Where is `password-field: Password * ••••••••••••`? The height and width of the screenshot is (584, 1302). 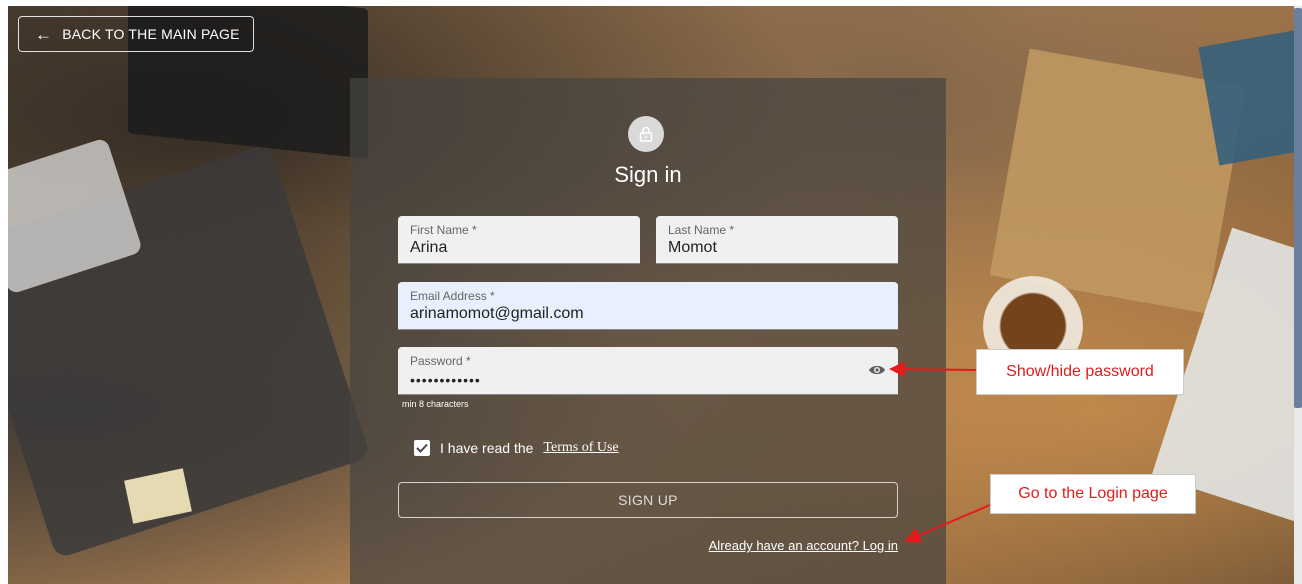
password-field: Password * •••••••••••• is located at coordinates (648, 371).